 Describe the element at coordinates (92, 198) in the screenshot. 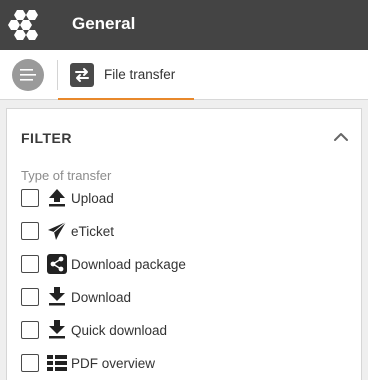

I see `upload-label: Upload` at that location.